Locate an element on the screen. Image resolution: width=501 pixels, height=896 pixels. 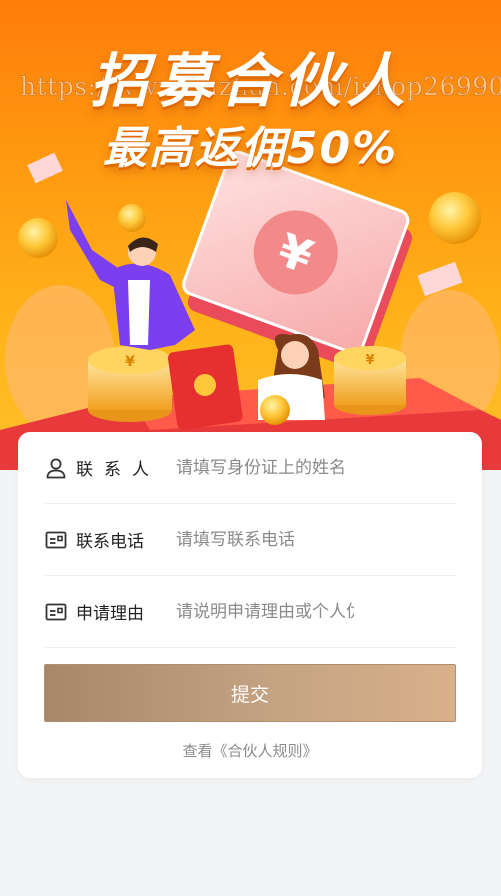
contact-name-row: 联系人 is located at coordinates (250, 468).